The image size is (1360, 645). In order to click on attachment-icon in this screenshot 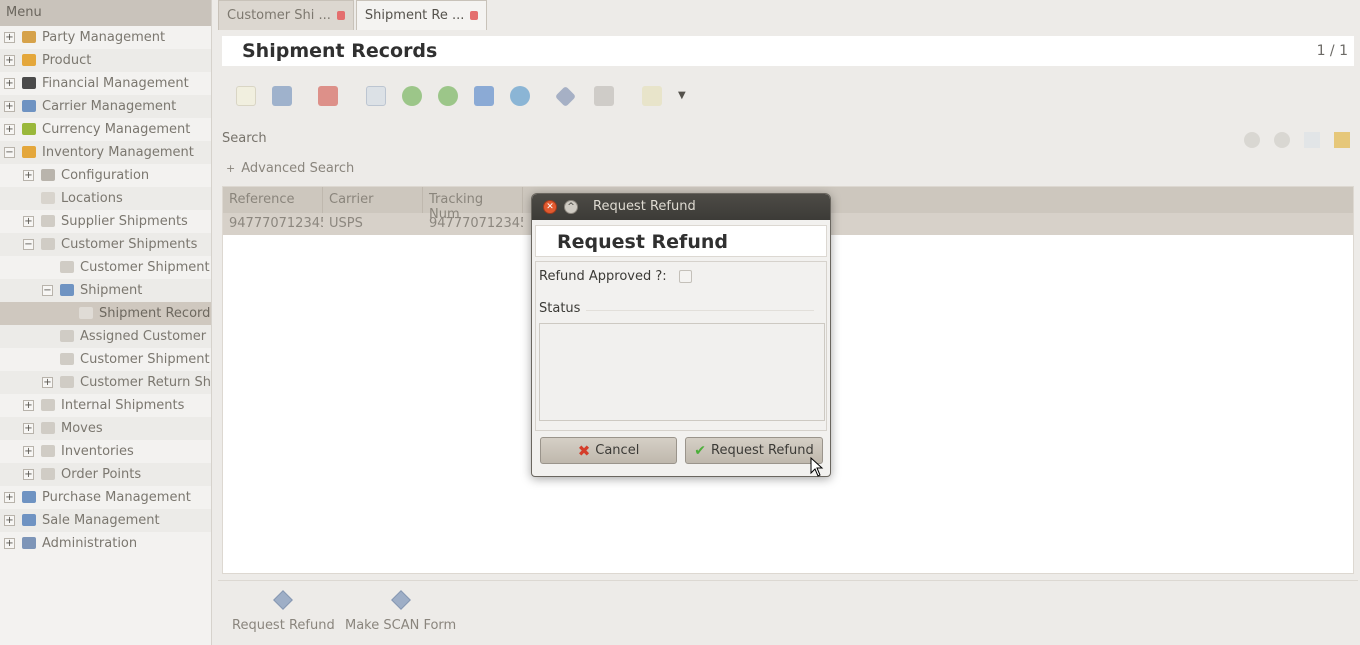, I will do `click(652, 96)`.